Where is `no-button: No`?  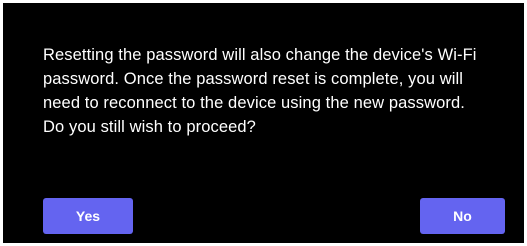
no-button: No is located at coordinates (462, 216).